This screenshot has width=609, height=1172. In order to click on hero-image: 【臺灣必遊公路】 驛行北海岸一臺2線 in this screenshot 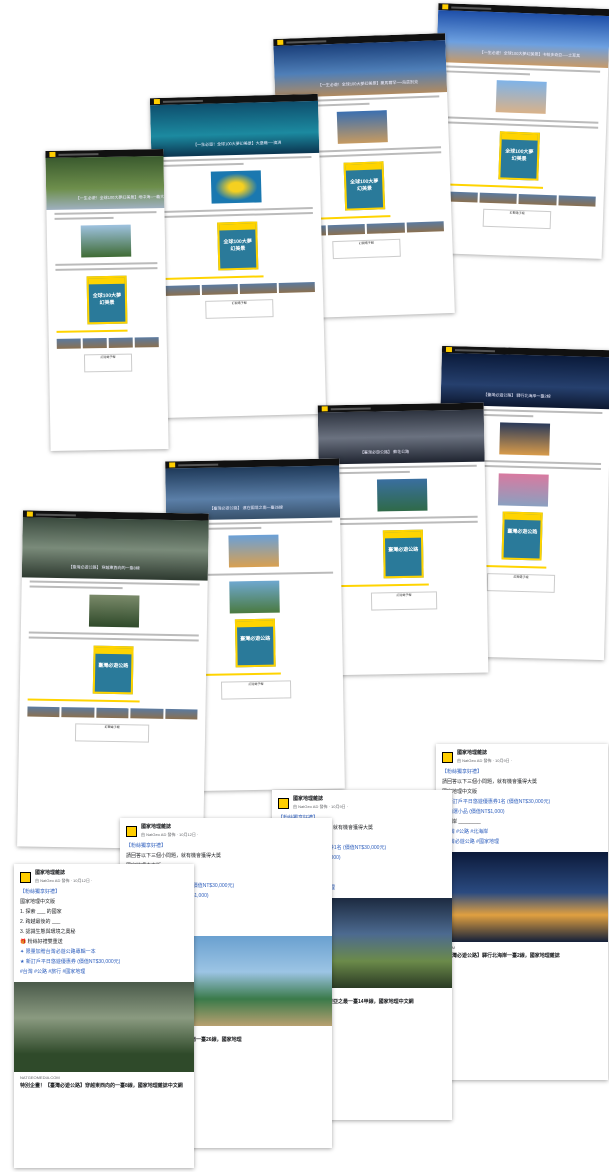, I will do `click(524, 381)`.